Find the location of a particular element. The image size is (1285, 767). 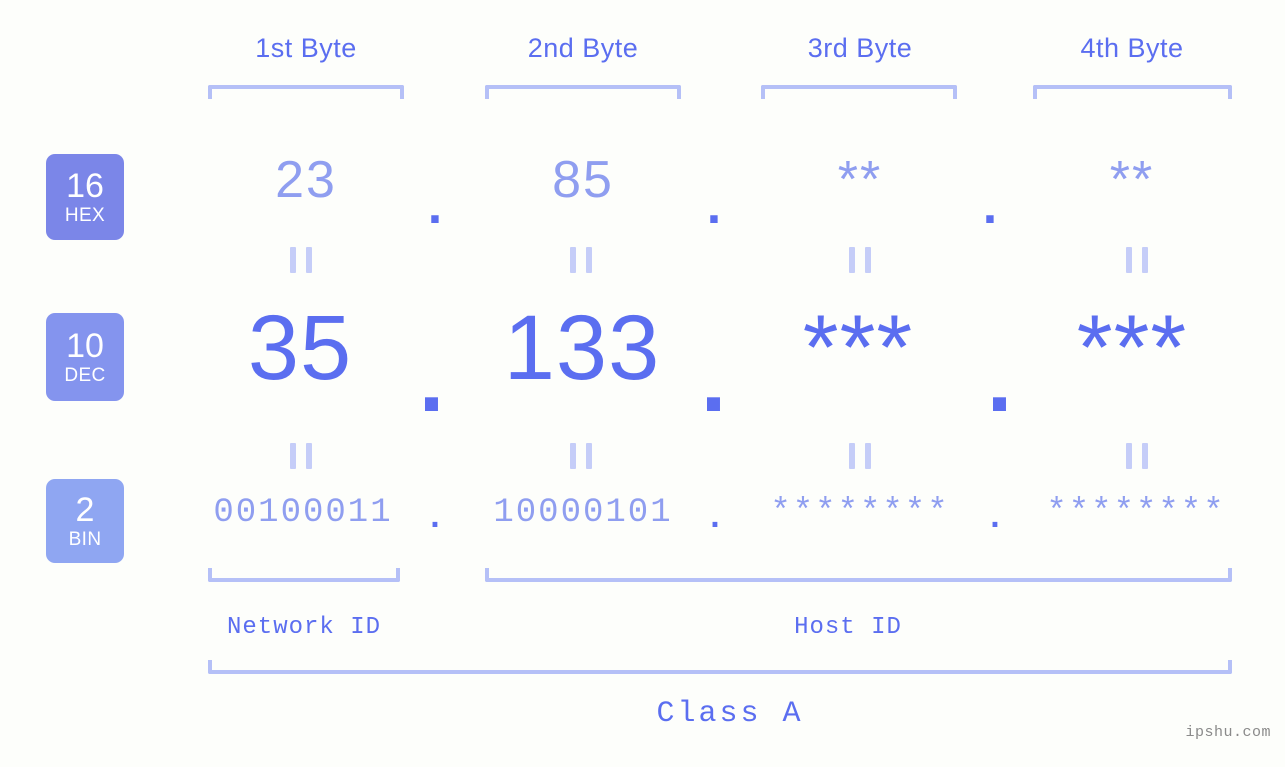

bin-octet-1: 00100011 is located at coordinates (303, 513).